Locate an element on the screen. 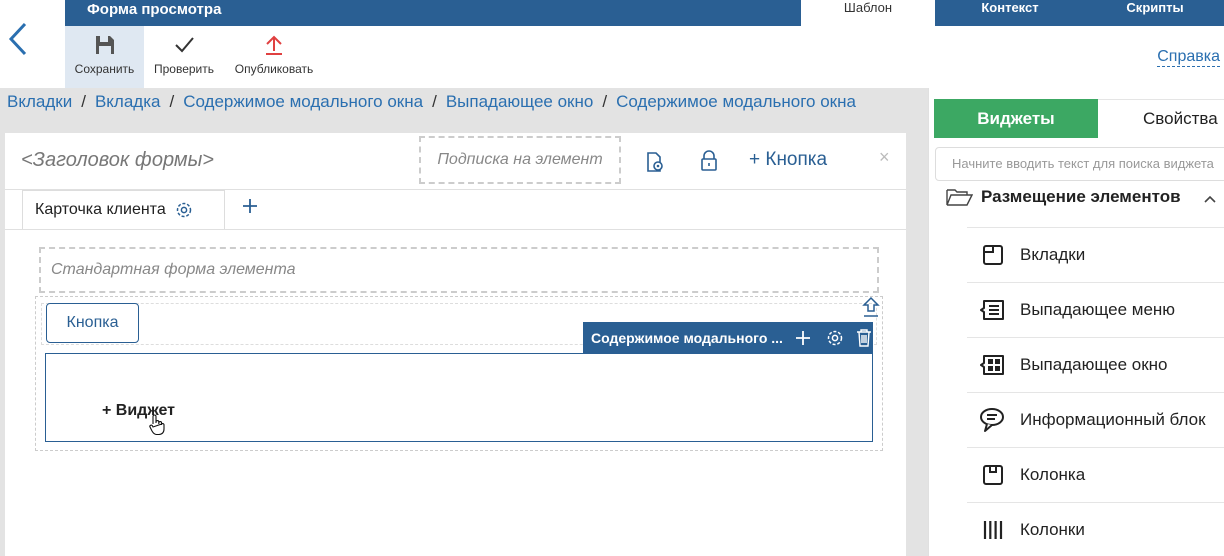  publish-button: Опубликовать is located at coordinates (274, 57).